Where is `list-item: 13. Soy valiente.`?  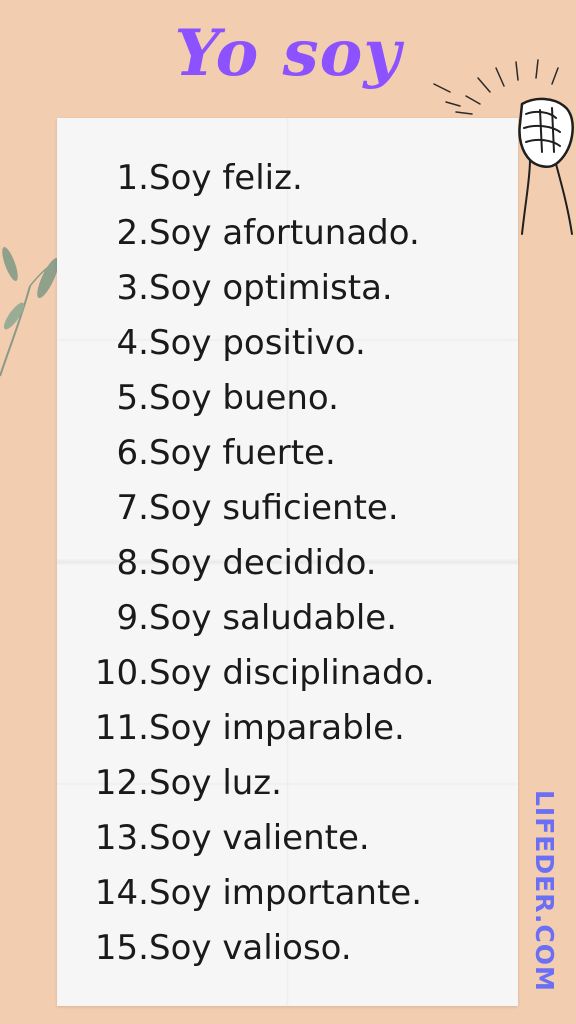 list-item: 13. Soy valiente. is located at coordinates (287, 837).